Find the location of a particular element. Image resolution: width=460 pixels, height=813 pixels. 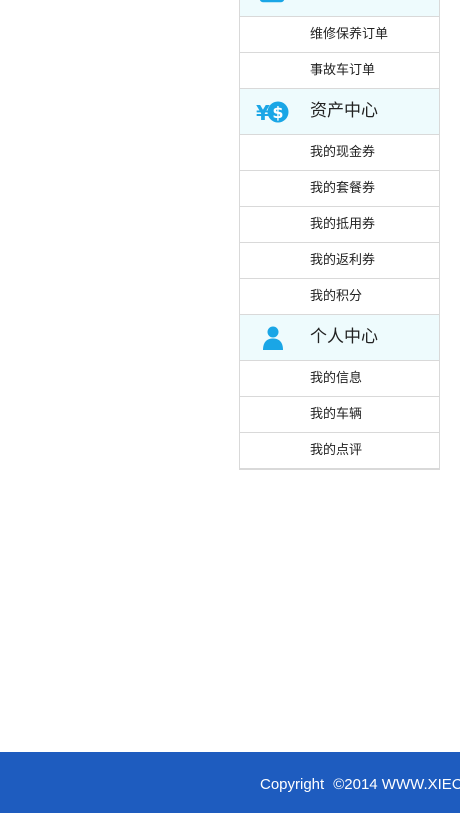

section-header-personal: 个人中心 is located at coordinates (339, 338).